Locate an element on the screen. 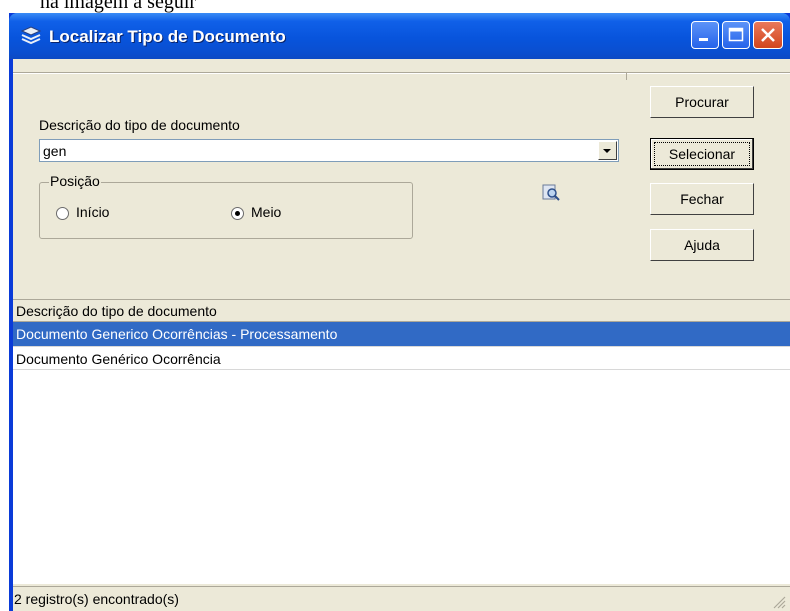 The image size is (790, 611). menu-separator-tick is located at coordinates (626, 76).